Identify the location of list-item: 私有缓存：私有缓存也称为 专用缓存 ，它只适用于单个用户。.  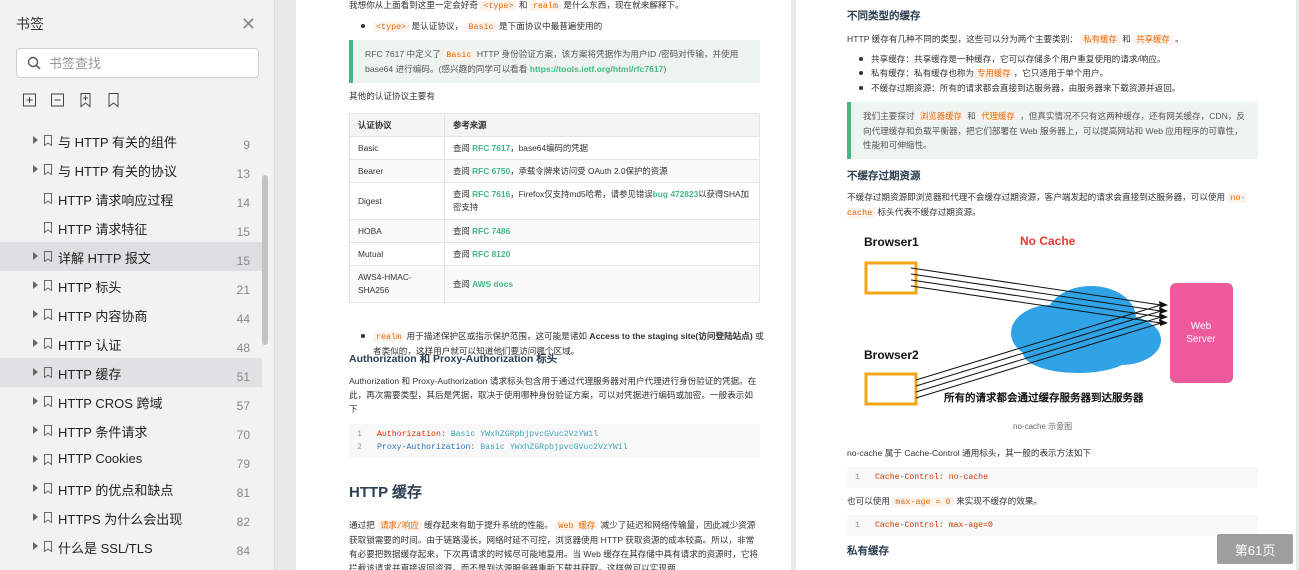
(1057, 73).